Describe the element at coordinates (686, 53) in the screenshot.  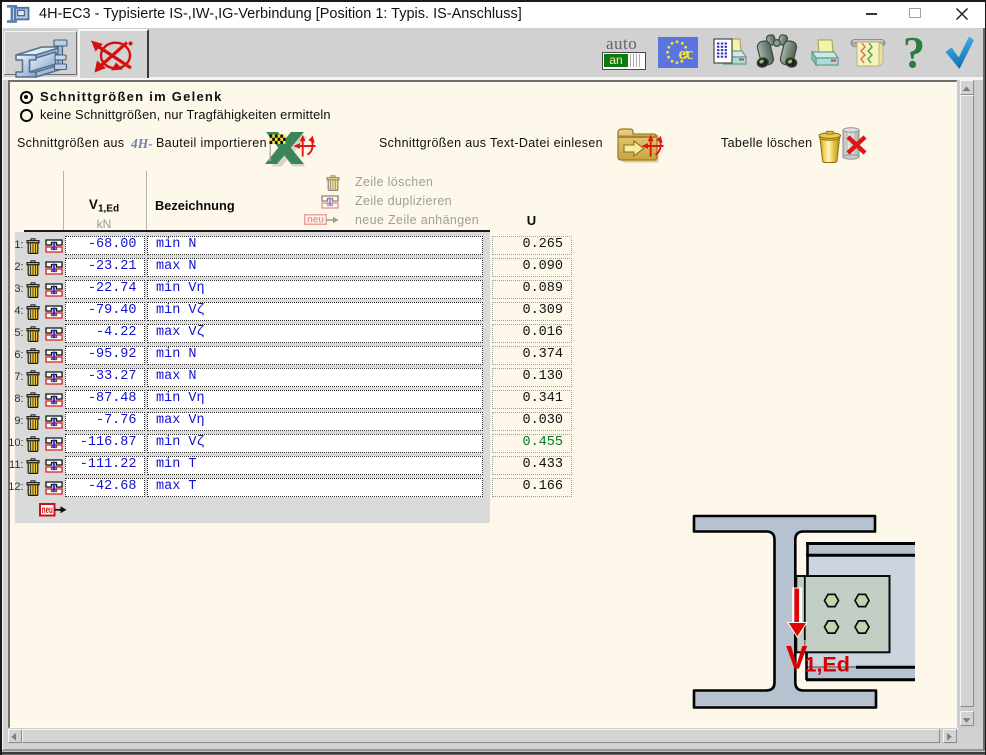
I see `svg-text: ec` at that location.